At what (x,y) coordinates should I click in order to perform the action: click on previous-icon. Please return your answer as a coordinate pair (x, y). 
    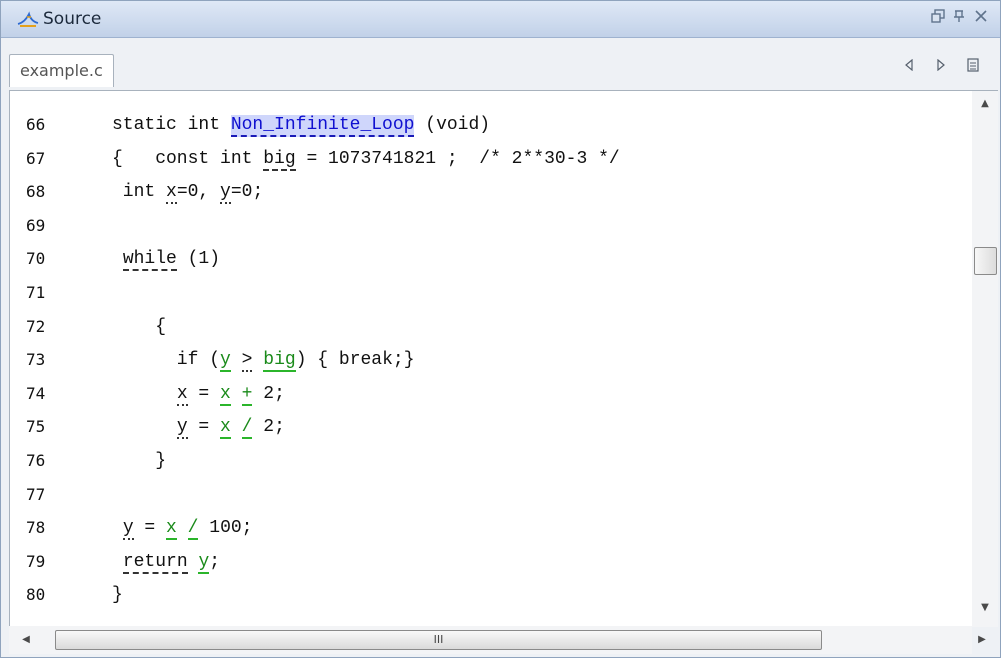
    Looking at the image, I should click on (909, 68).